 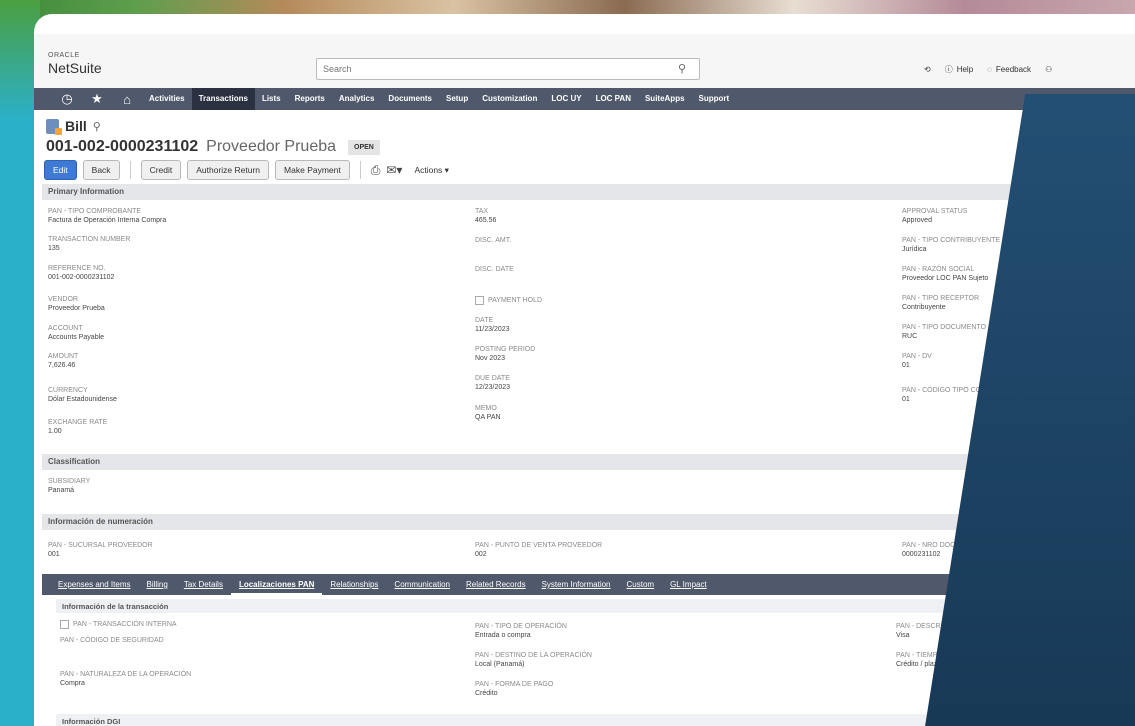 What do you see at coordinates (127, 99) in the screenshot?
I see `home-icon: ⌂` at bounding box center [127, 99].